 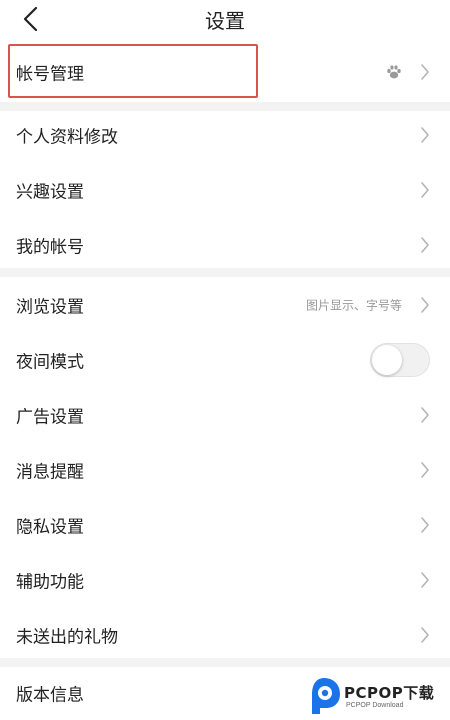 I want to click on toggle-knob, so click(x=387, y=359).